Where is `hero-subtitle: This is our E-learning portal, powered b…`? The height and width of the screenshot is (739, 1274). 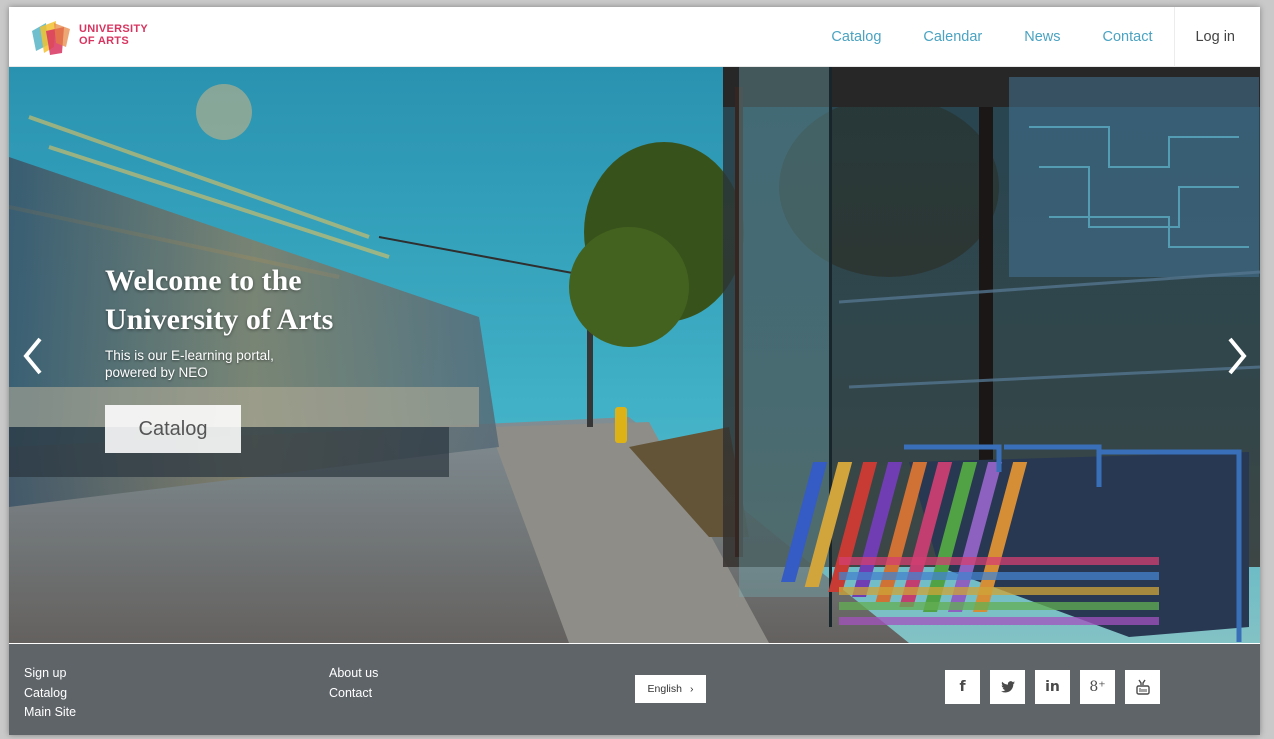 hero-subtitle: This is our E-learning portal, powered b… is located at coordinates (189, 364).